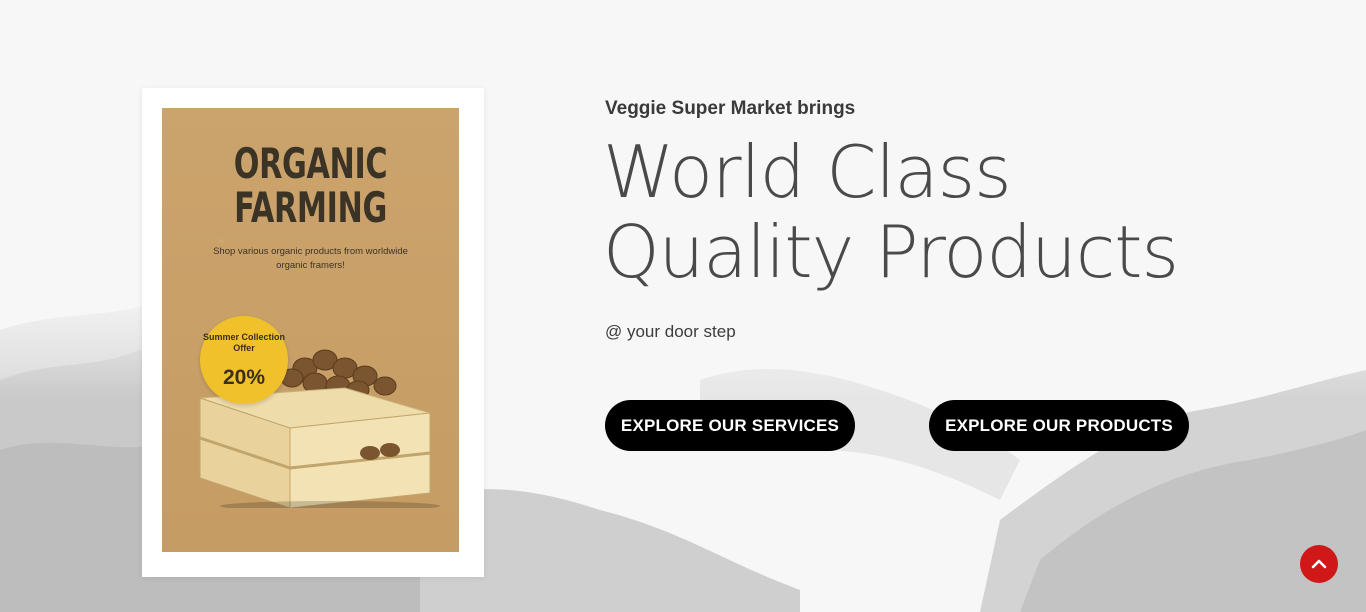 This screenshot has width=1366, height=612. What do you see at coordinates (670, 331) in the screenshot?
I see `hero-tagline: @ your door step` at bounding box center [670, 331].